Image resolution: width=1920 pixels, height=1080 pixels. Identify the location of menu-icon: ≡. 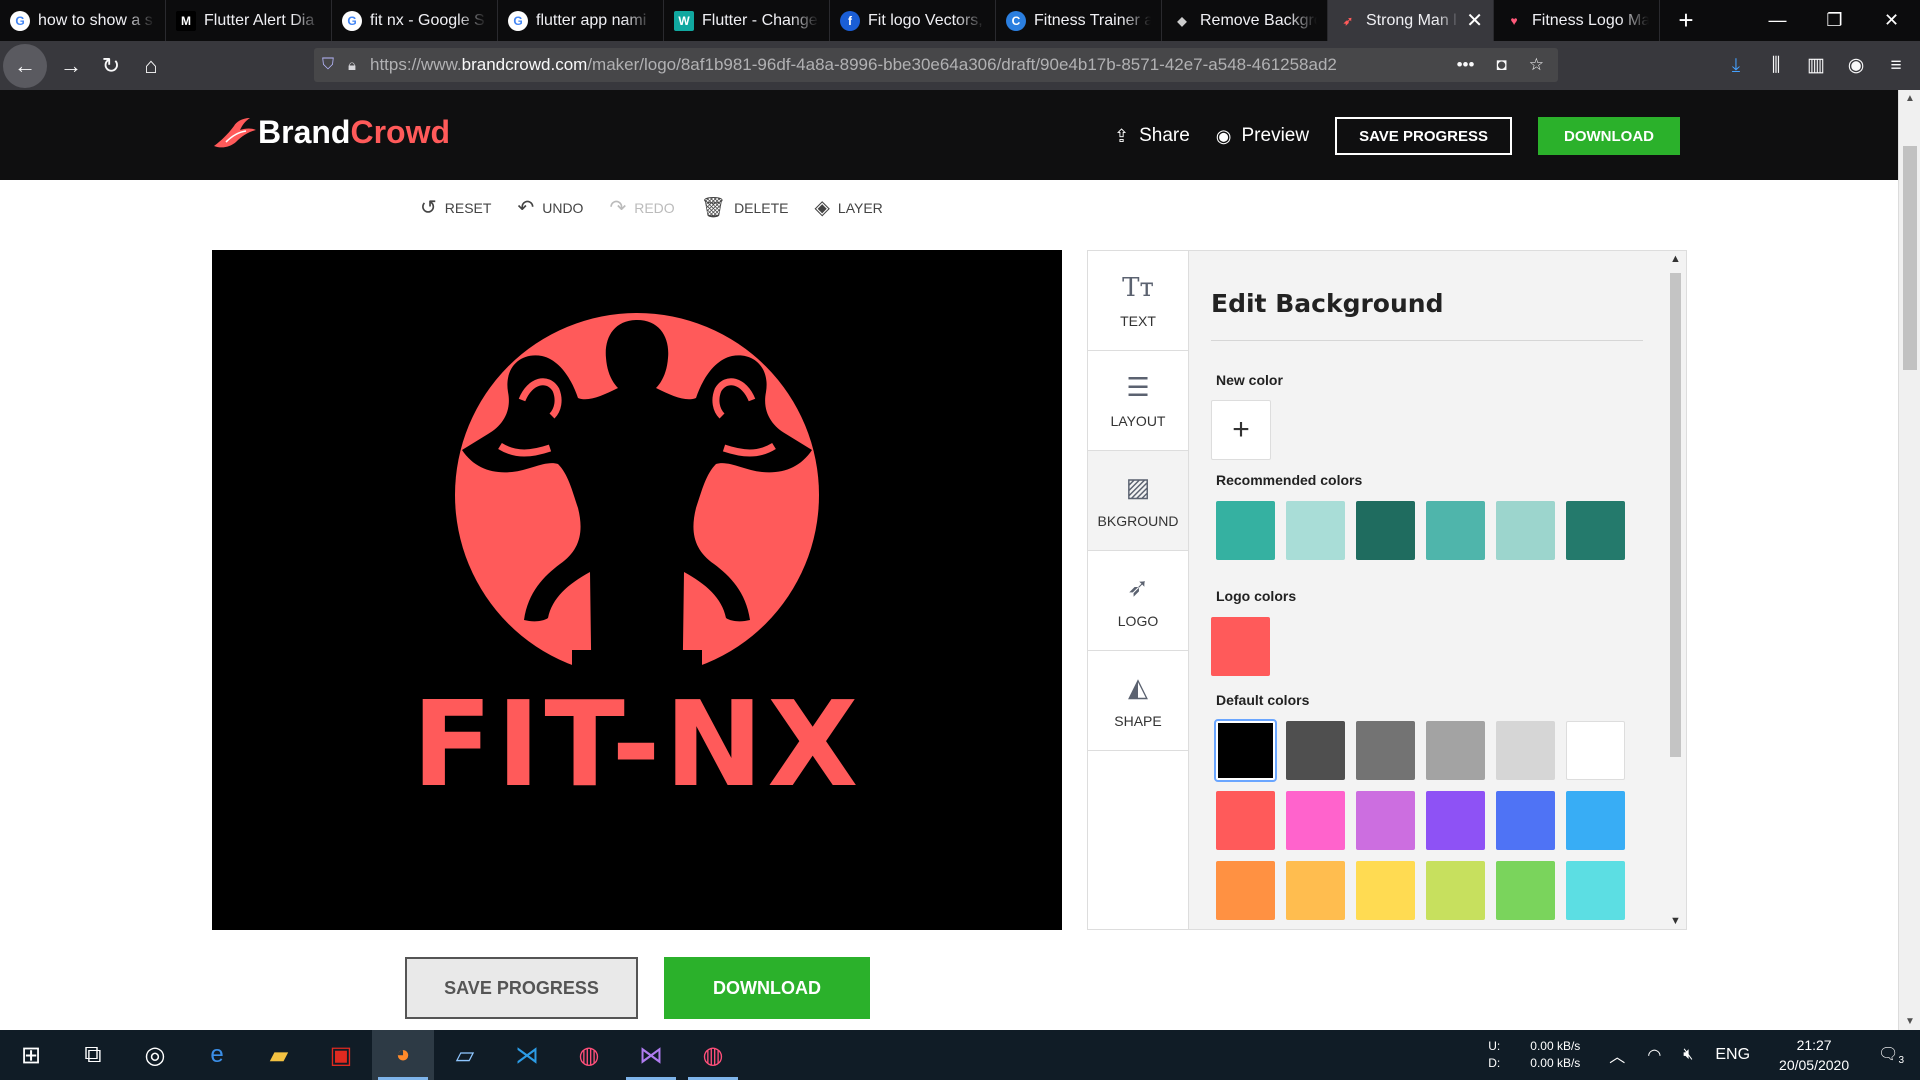
(1896, 66).